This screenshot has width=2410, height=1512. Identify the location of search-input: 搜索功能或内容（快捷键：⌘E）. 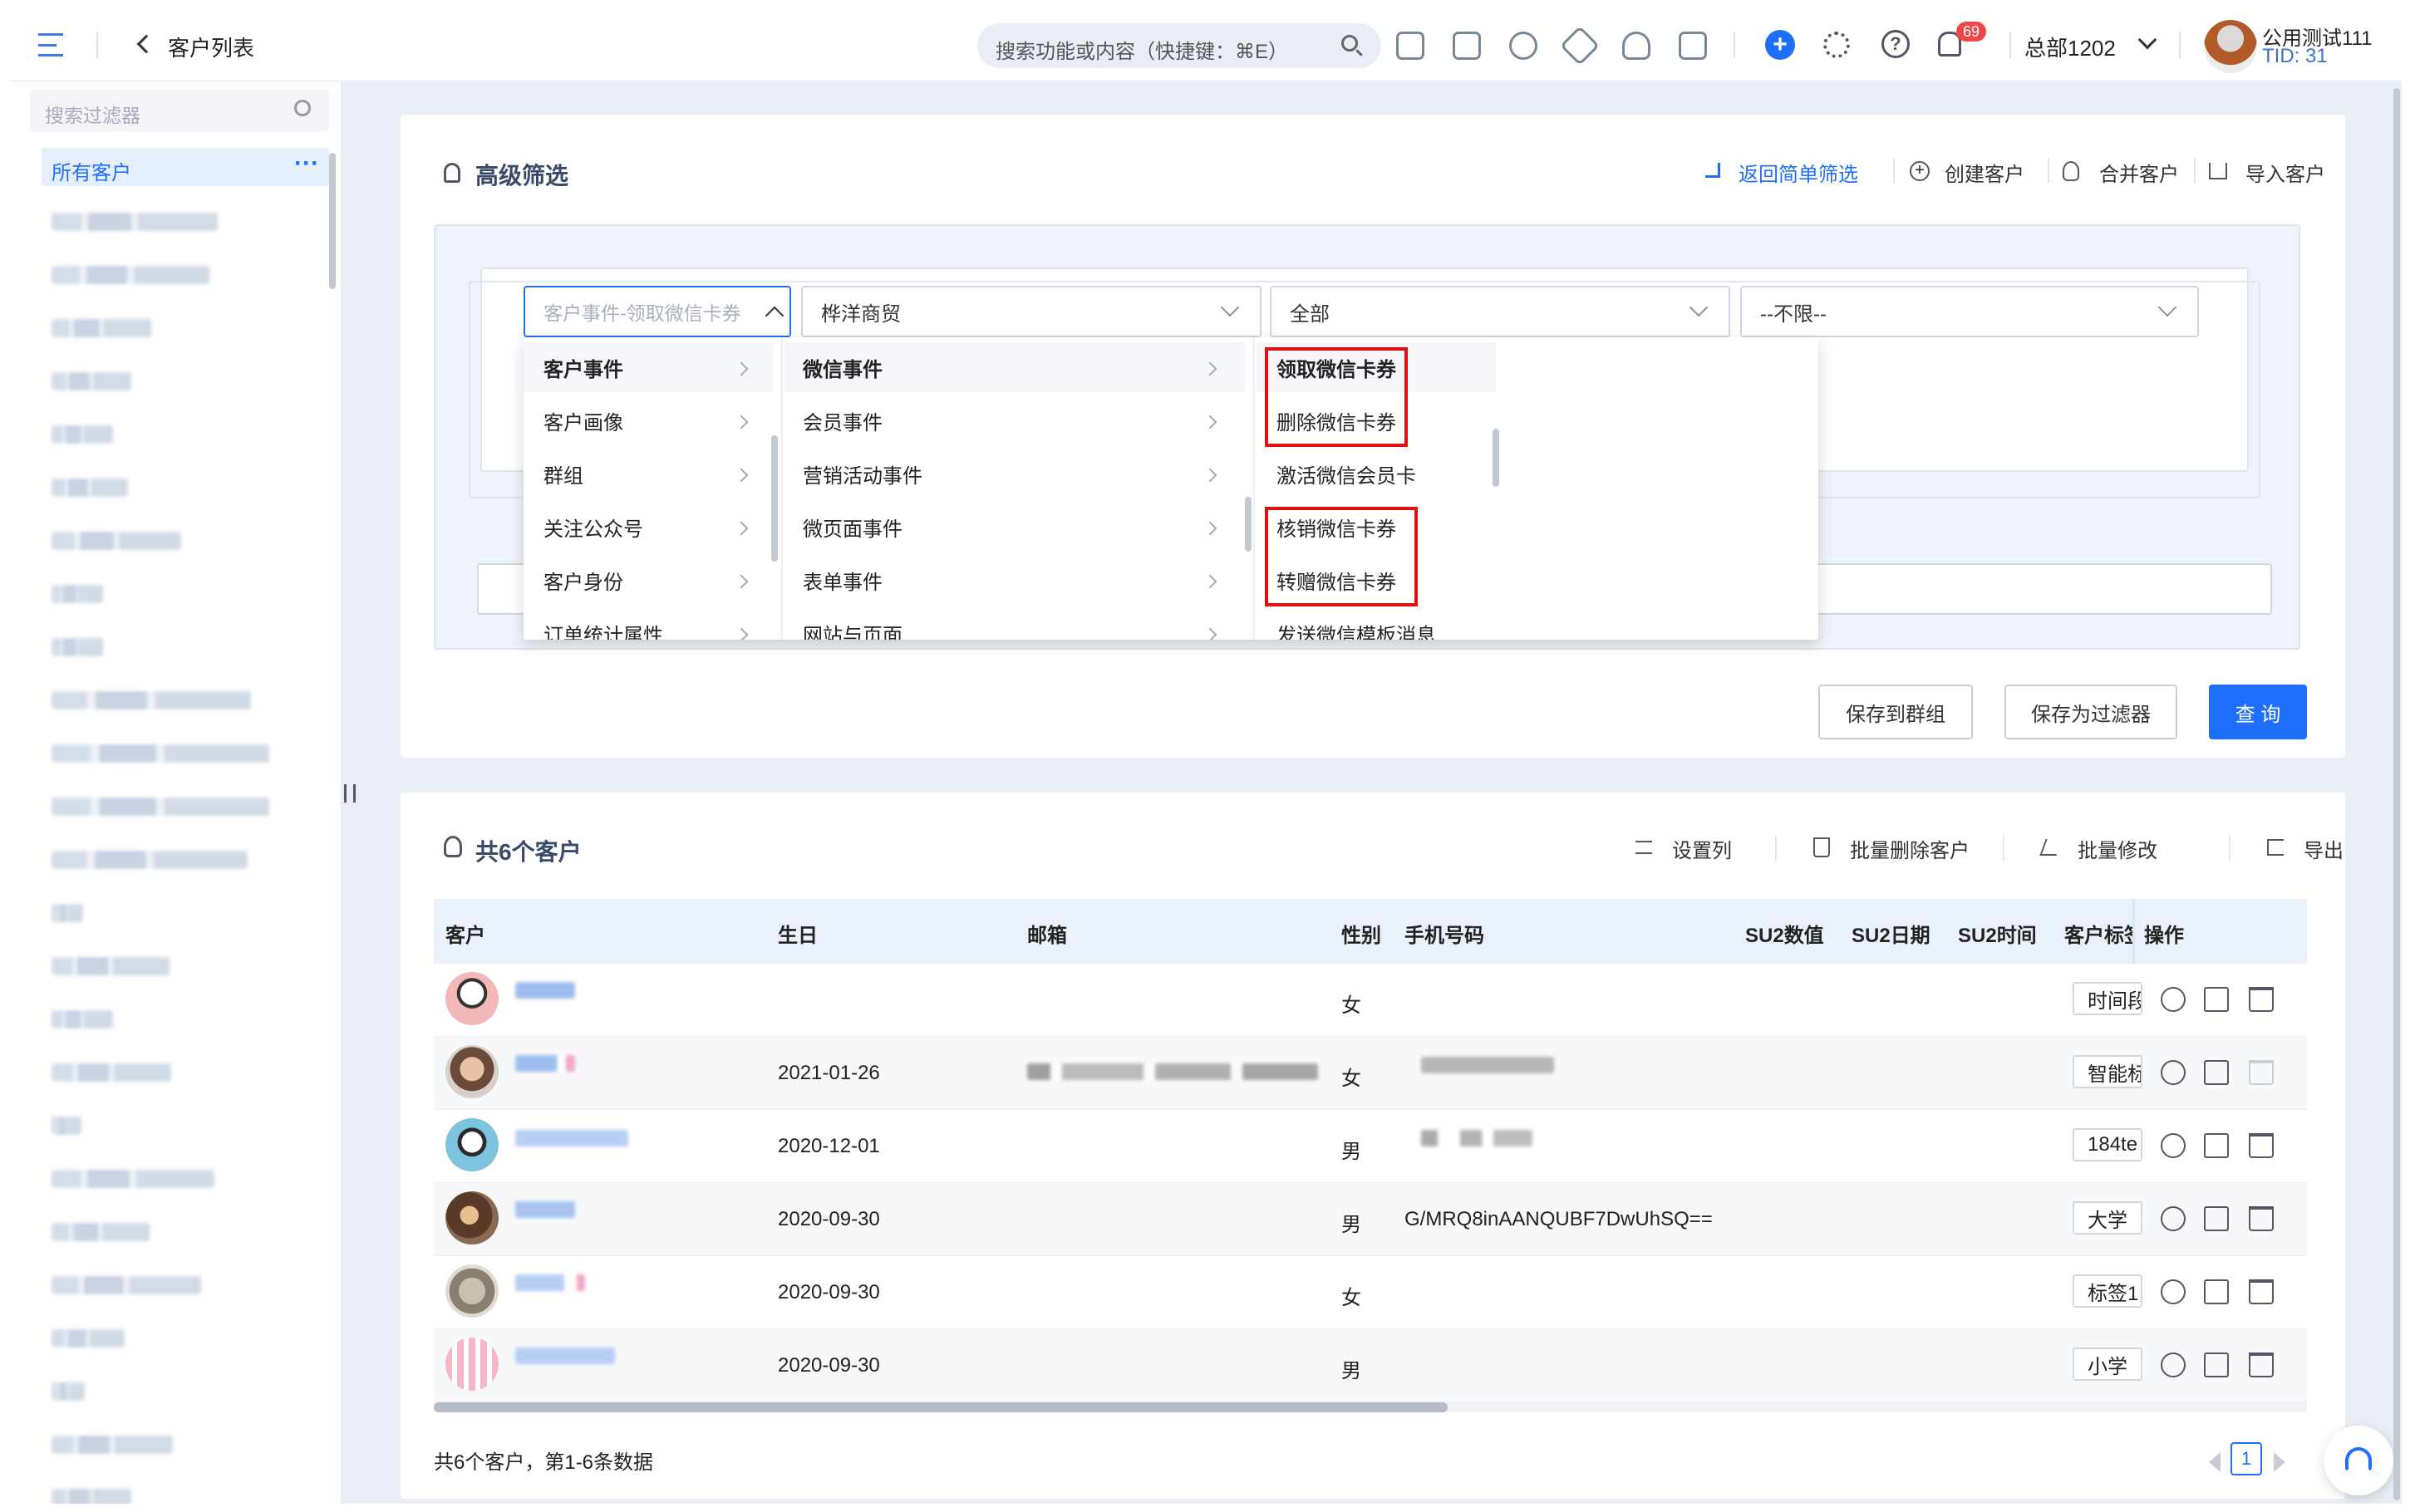
(1142, 50).